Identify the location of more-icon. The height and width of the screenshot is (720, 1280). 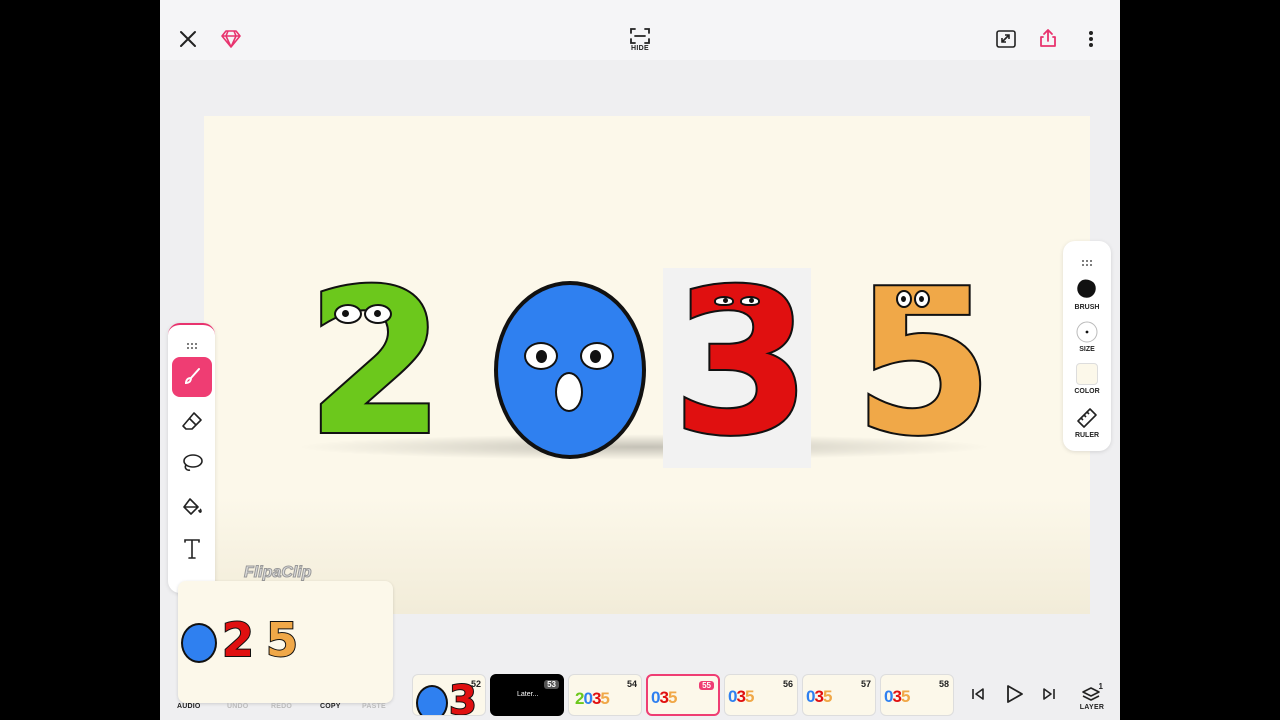
(1091, 39).